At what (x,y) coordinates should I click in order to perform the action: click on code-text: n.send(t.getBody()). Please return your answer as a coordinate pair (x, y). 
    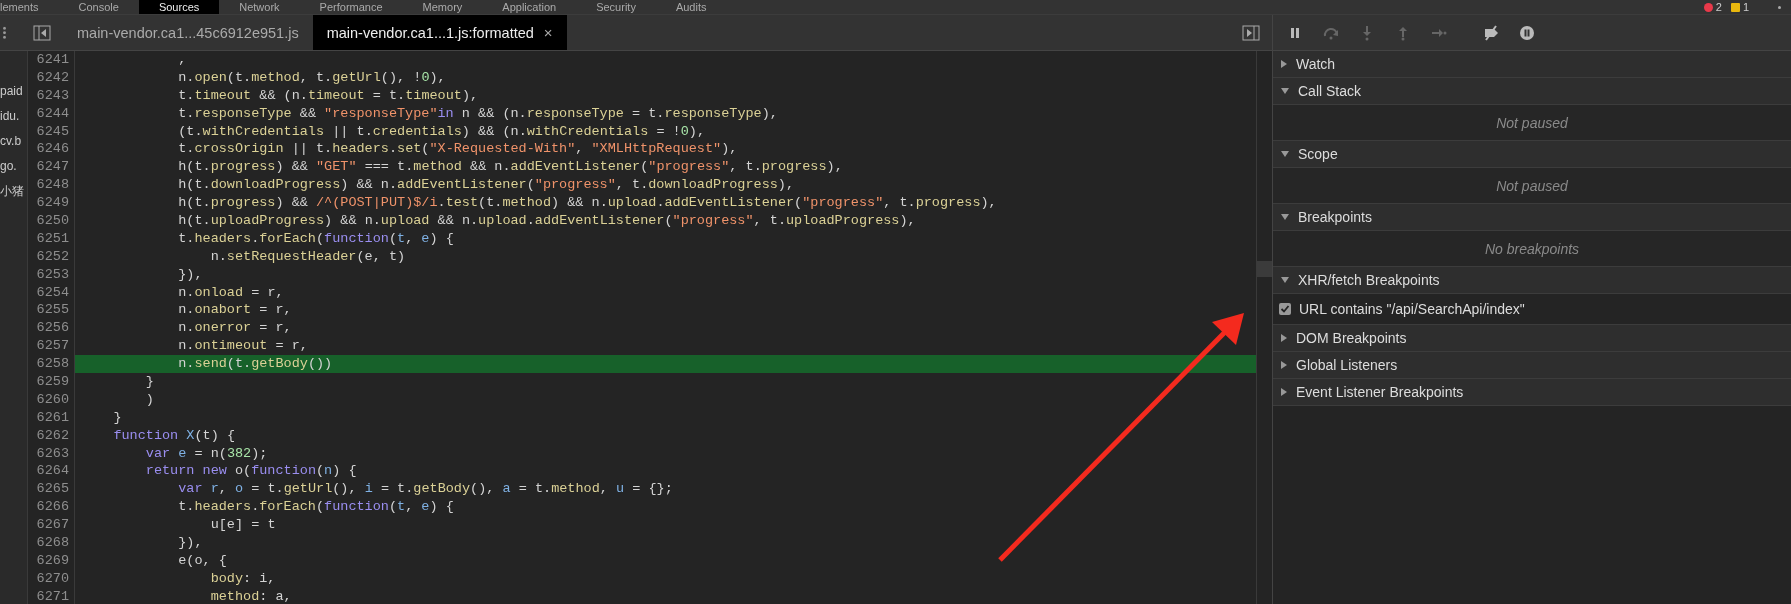
    Looking at the image, I should click on (255, 364).